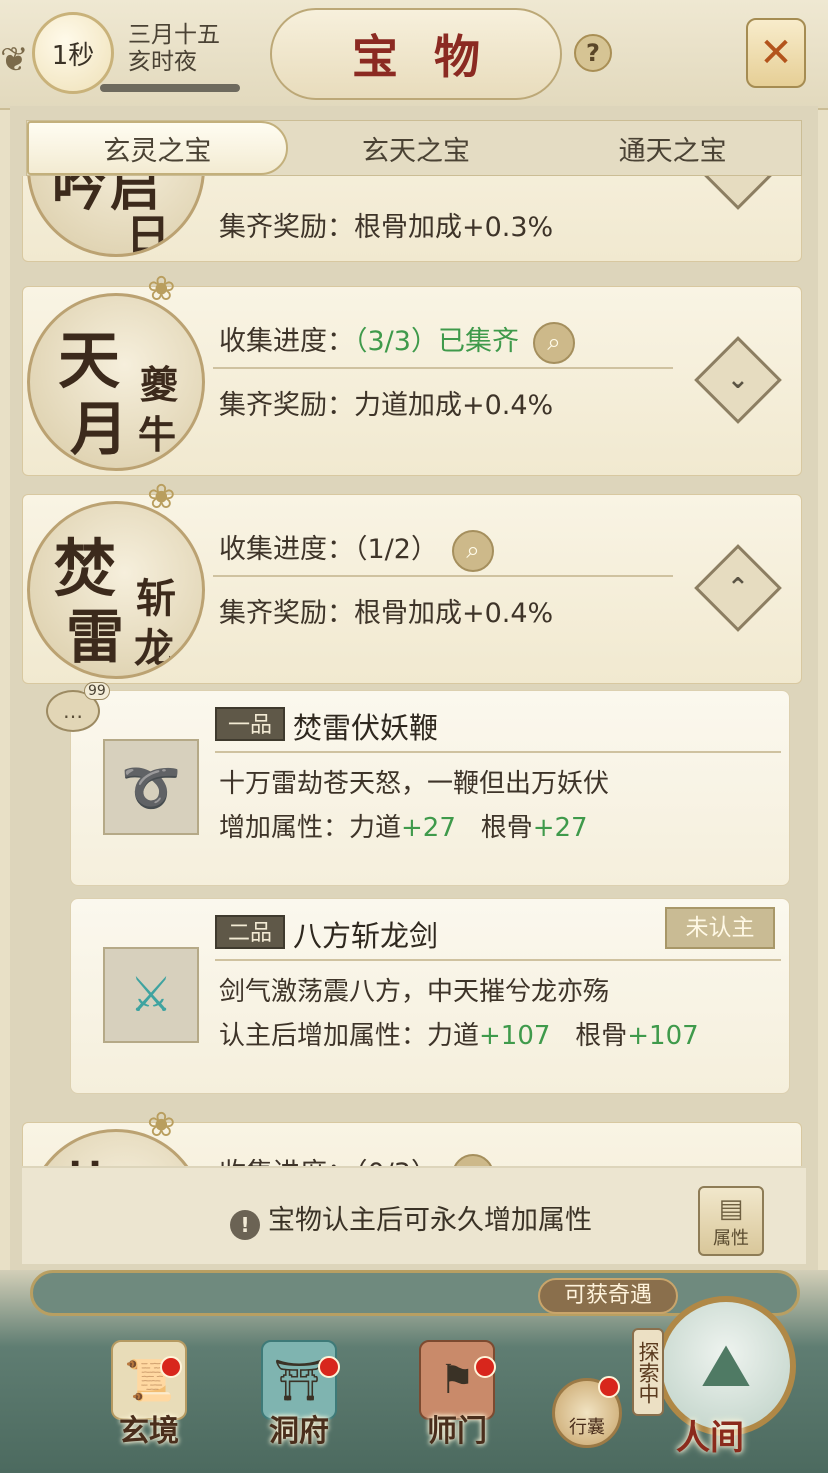 This screenshot has height=1473, width=828. Describe the element at coordinates (250, 932) in the screenshot. I see `grade-badge: 二品` at that location.